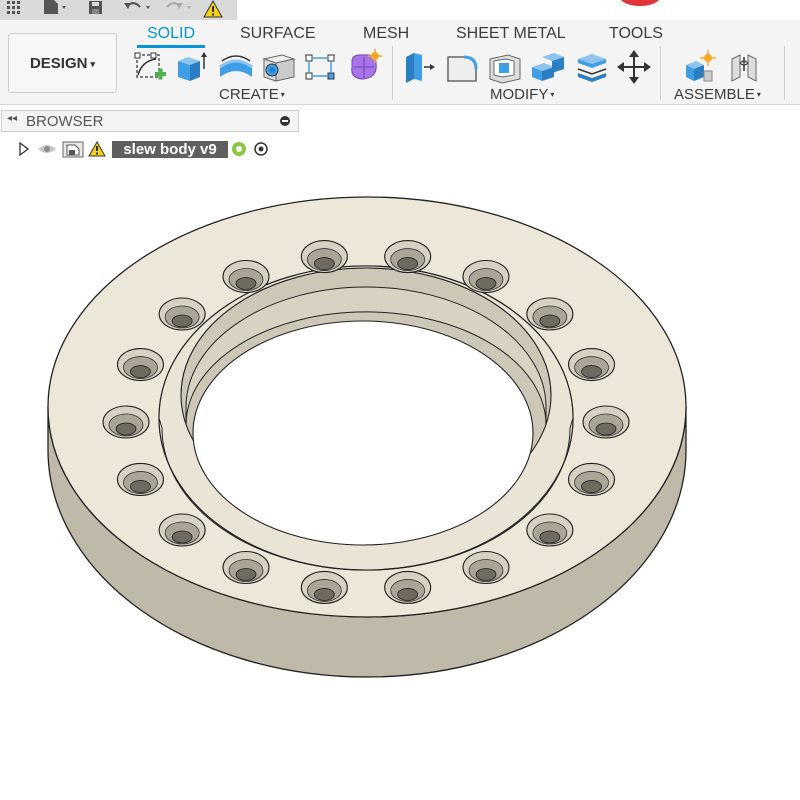 This screenshot has height=800, width=800. Describe the element at coordinates (12, 118) in the screenshot. I see `collapse-browser-icon: ◂◂` at that location.